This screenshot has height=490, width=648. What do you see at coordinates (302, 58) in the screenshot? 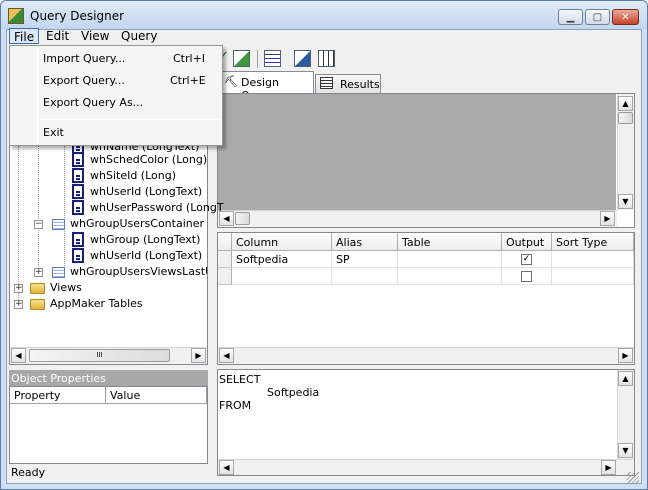
I see `tool-icon` at bounding box center [302, 58].